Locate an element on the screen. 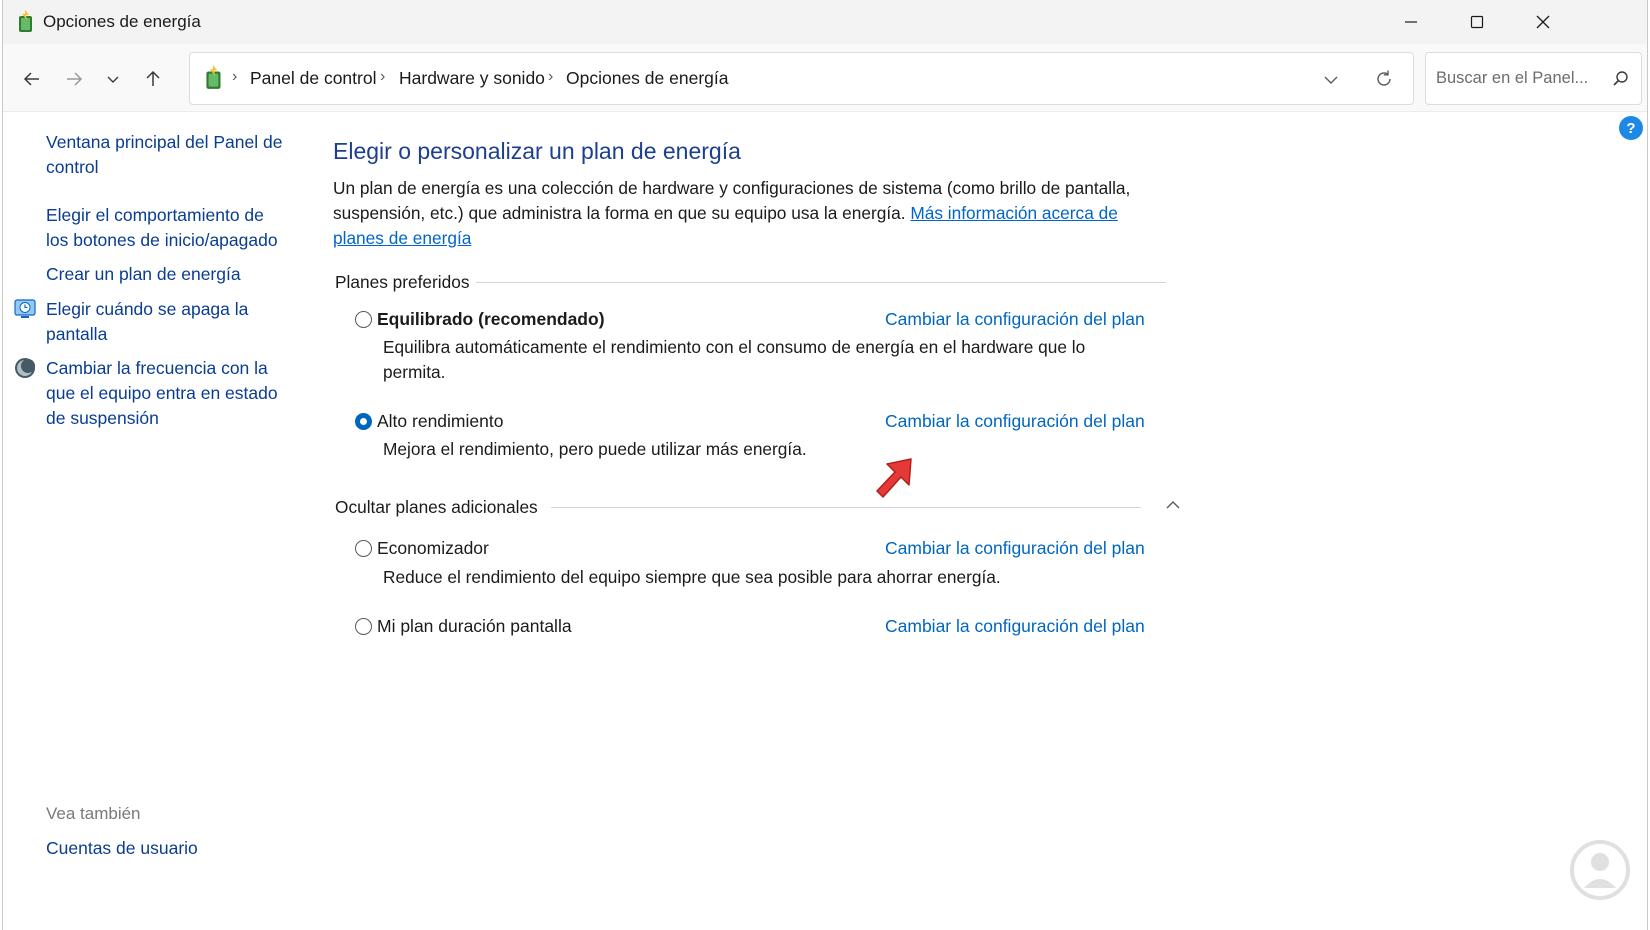 This screenshot has width=1650, height=930. minimize-icon is located at coordinates (1411, 22).